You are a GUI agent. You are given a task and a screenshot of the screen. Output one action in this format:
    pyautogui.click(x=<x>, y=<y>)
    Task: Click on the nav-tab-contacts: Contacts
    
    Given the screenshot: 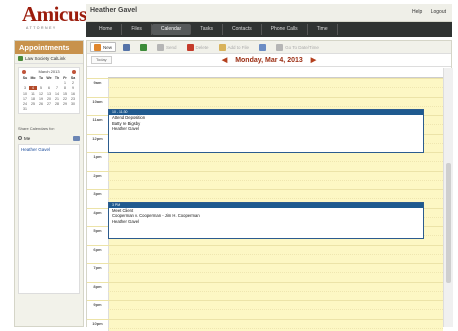 What is the action you would take?
    pyautogui.click(x=242, y=29)
    